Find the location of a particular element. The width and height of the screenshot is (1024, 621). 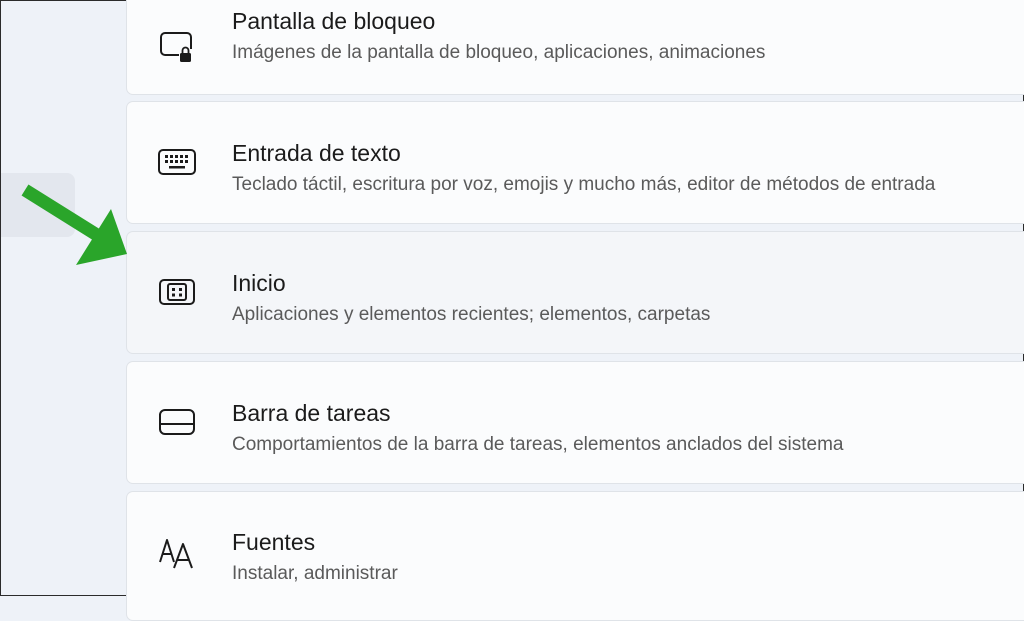

settings-item-title: Barra de tareas is located at coordinates (311, 413).